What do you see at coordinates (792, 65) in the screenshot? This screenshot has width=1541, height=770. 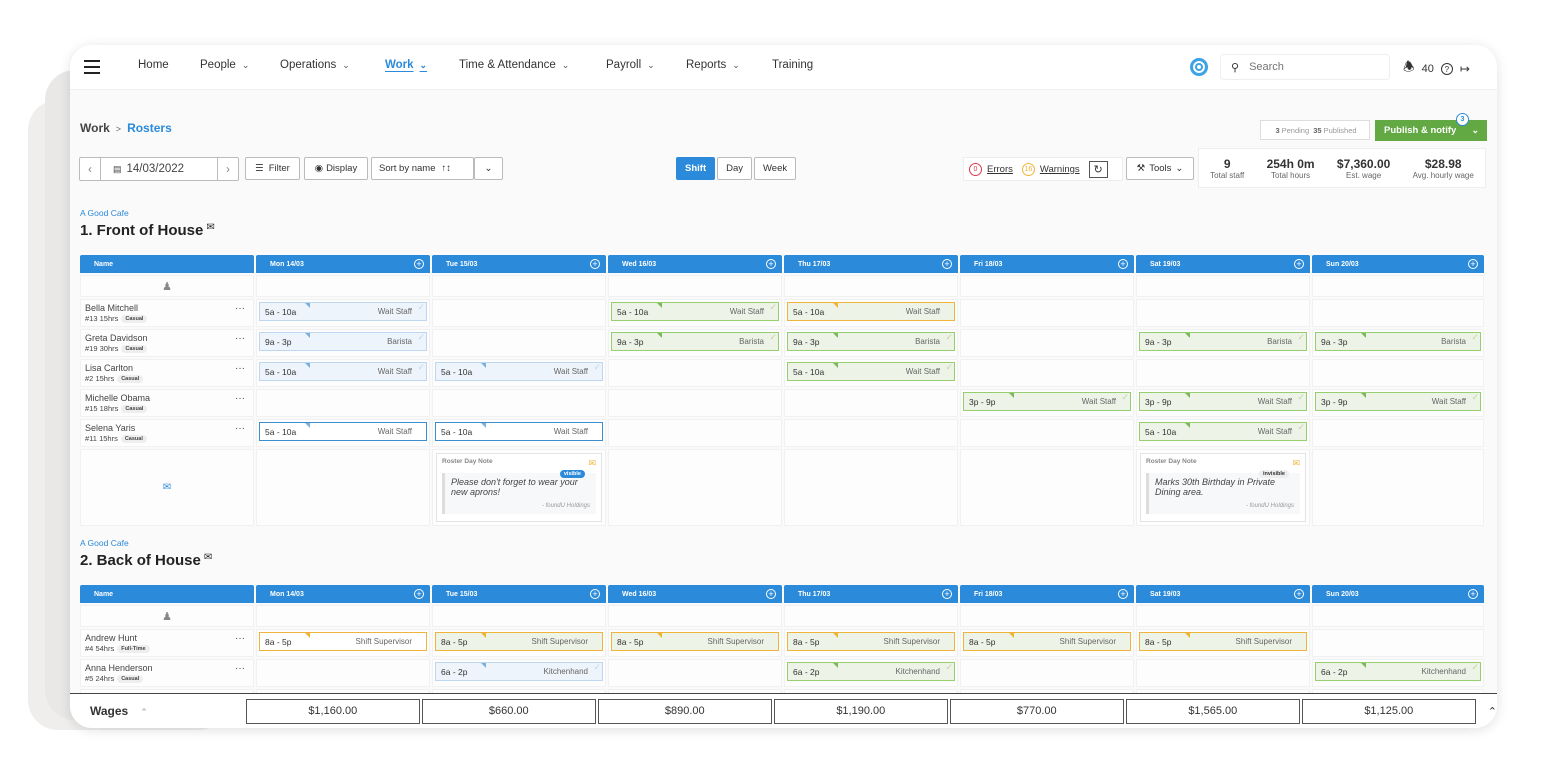 I see `nav-item-training: Training` at bounding box center [792, 65].